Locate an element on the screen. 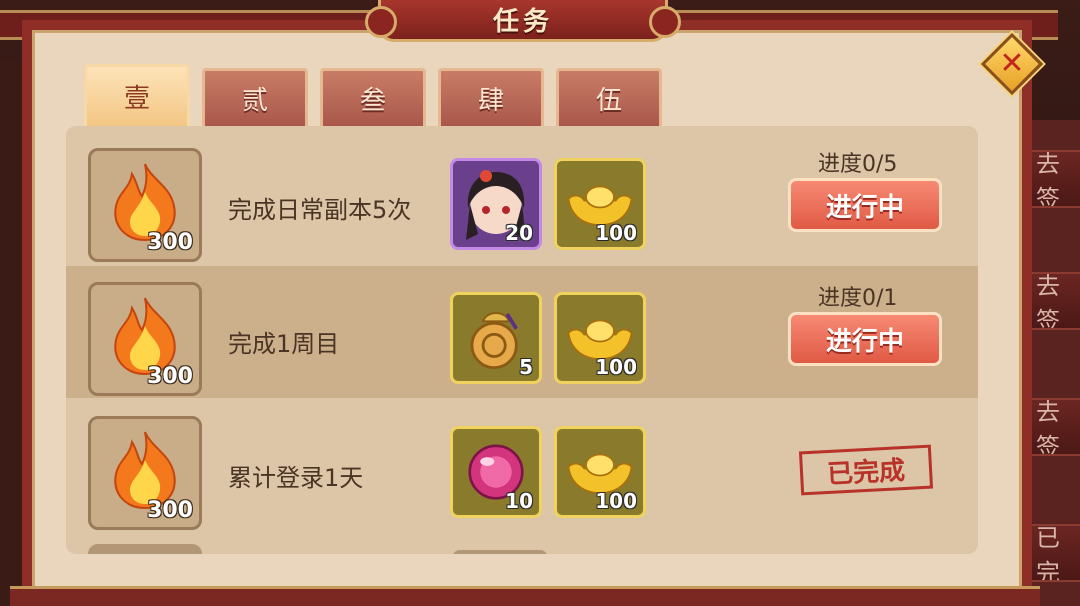  reward-slot: 20 is located at coordinates (496, 204).